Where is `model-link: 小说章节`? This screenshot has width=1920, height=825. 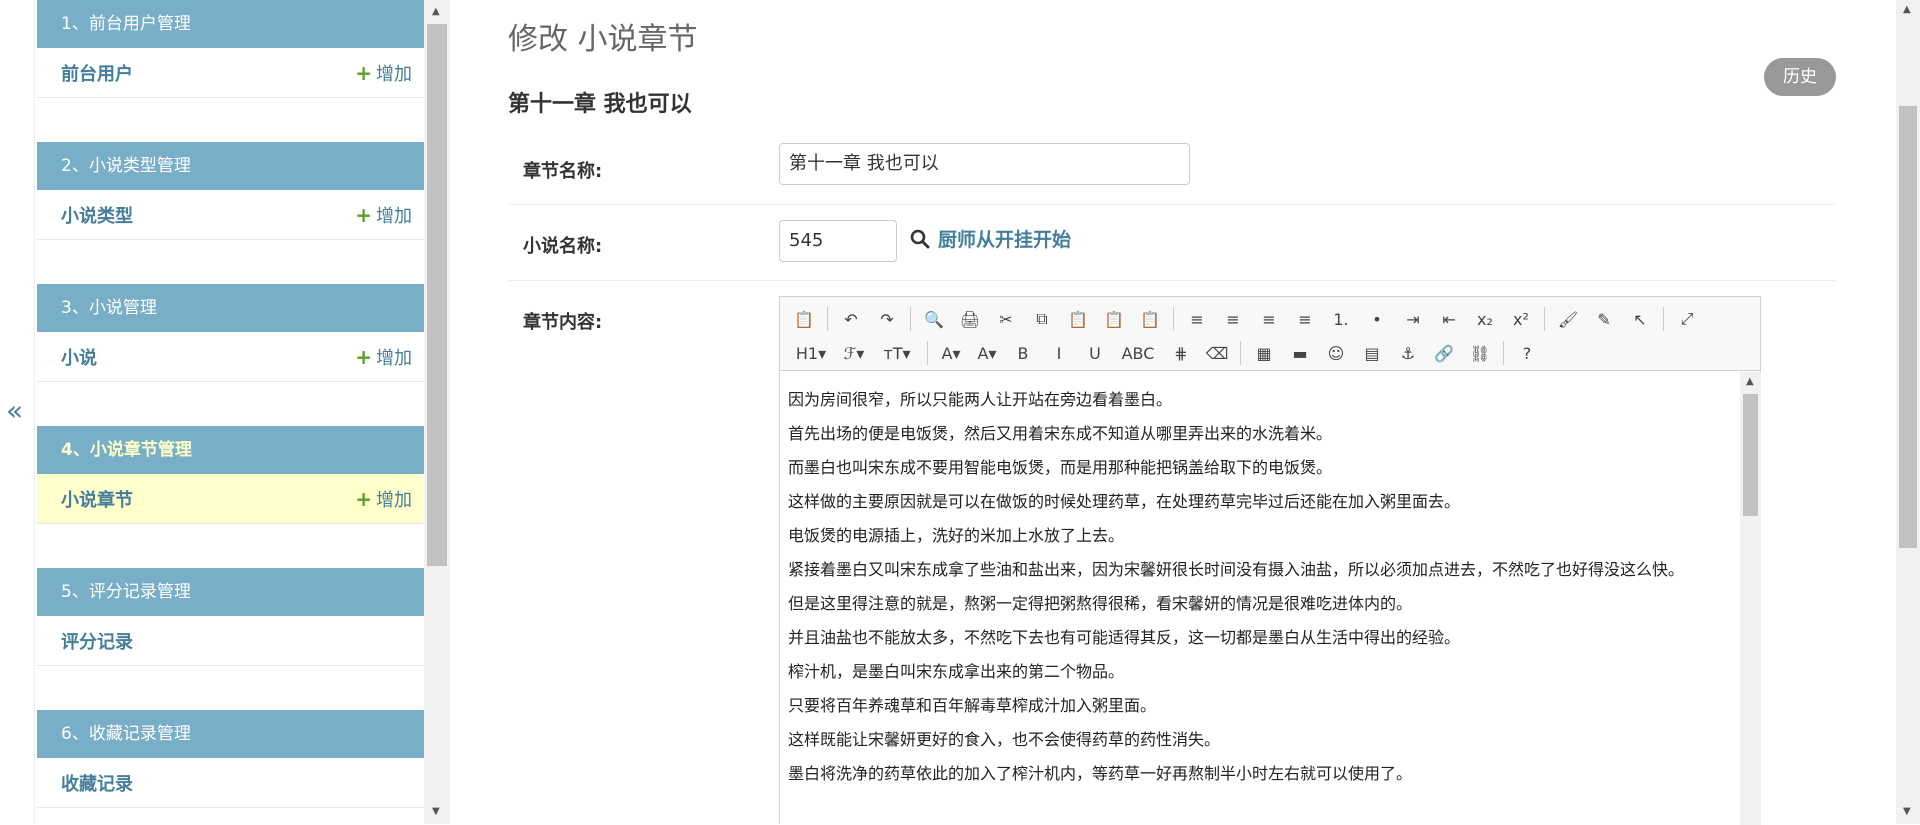 model-link: 小说章节 is located at coordinates (97, 499).